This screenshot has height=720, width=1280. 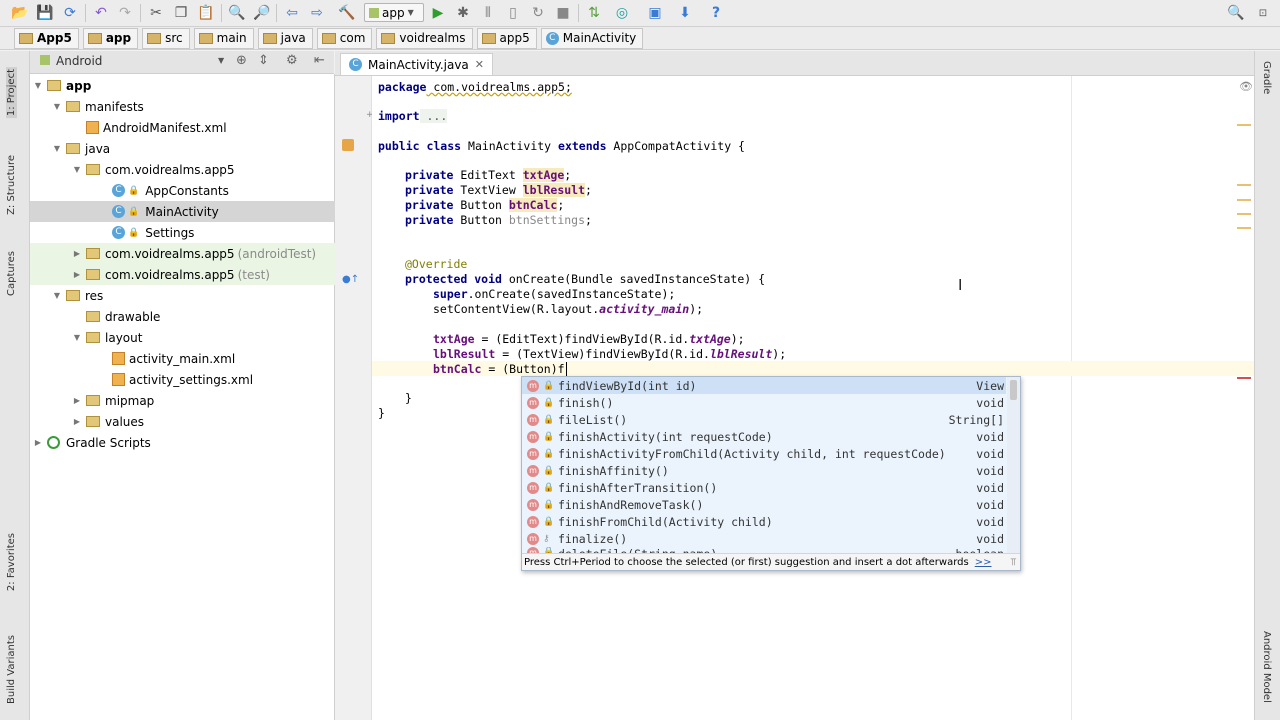 I want to click on tree-item-mipmap: ▶ mipmap, so click(x=203, y=400).